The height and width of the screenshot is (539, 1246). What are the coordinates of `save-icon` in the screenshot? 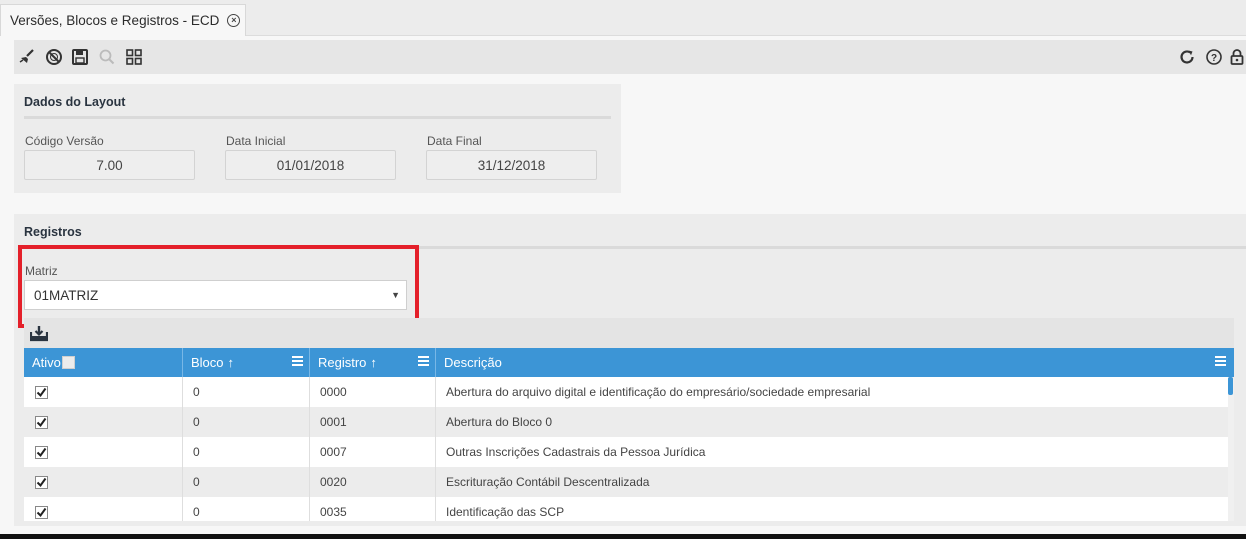 It's located at (80, 57).